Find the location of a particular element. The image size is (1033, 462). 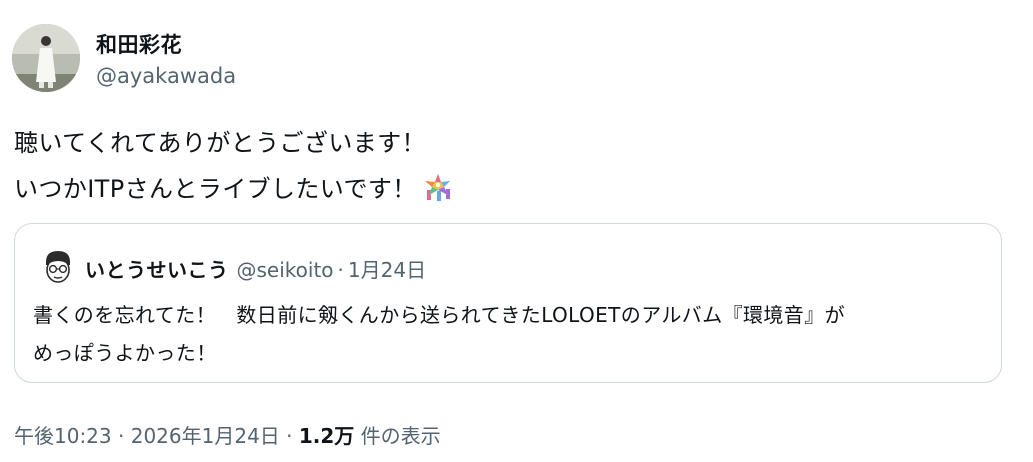

tweet-time: 午後10:23 is located at coordinates (63, 436).